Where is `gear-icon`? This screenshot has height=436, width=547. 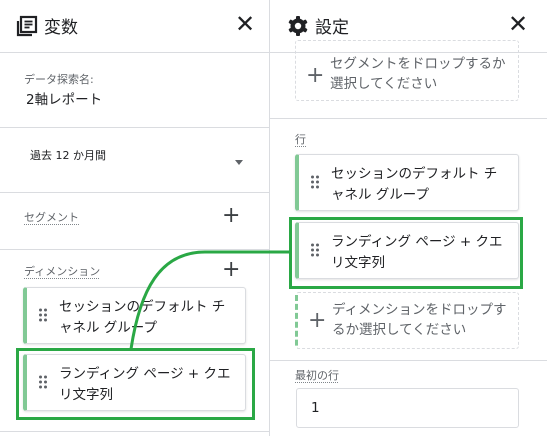 gear-icon is located at coordinates (298, 26).